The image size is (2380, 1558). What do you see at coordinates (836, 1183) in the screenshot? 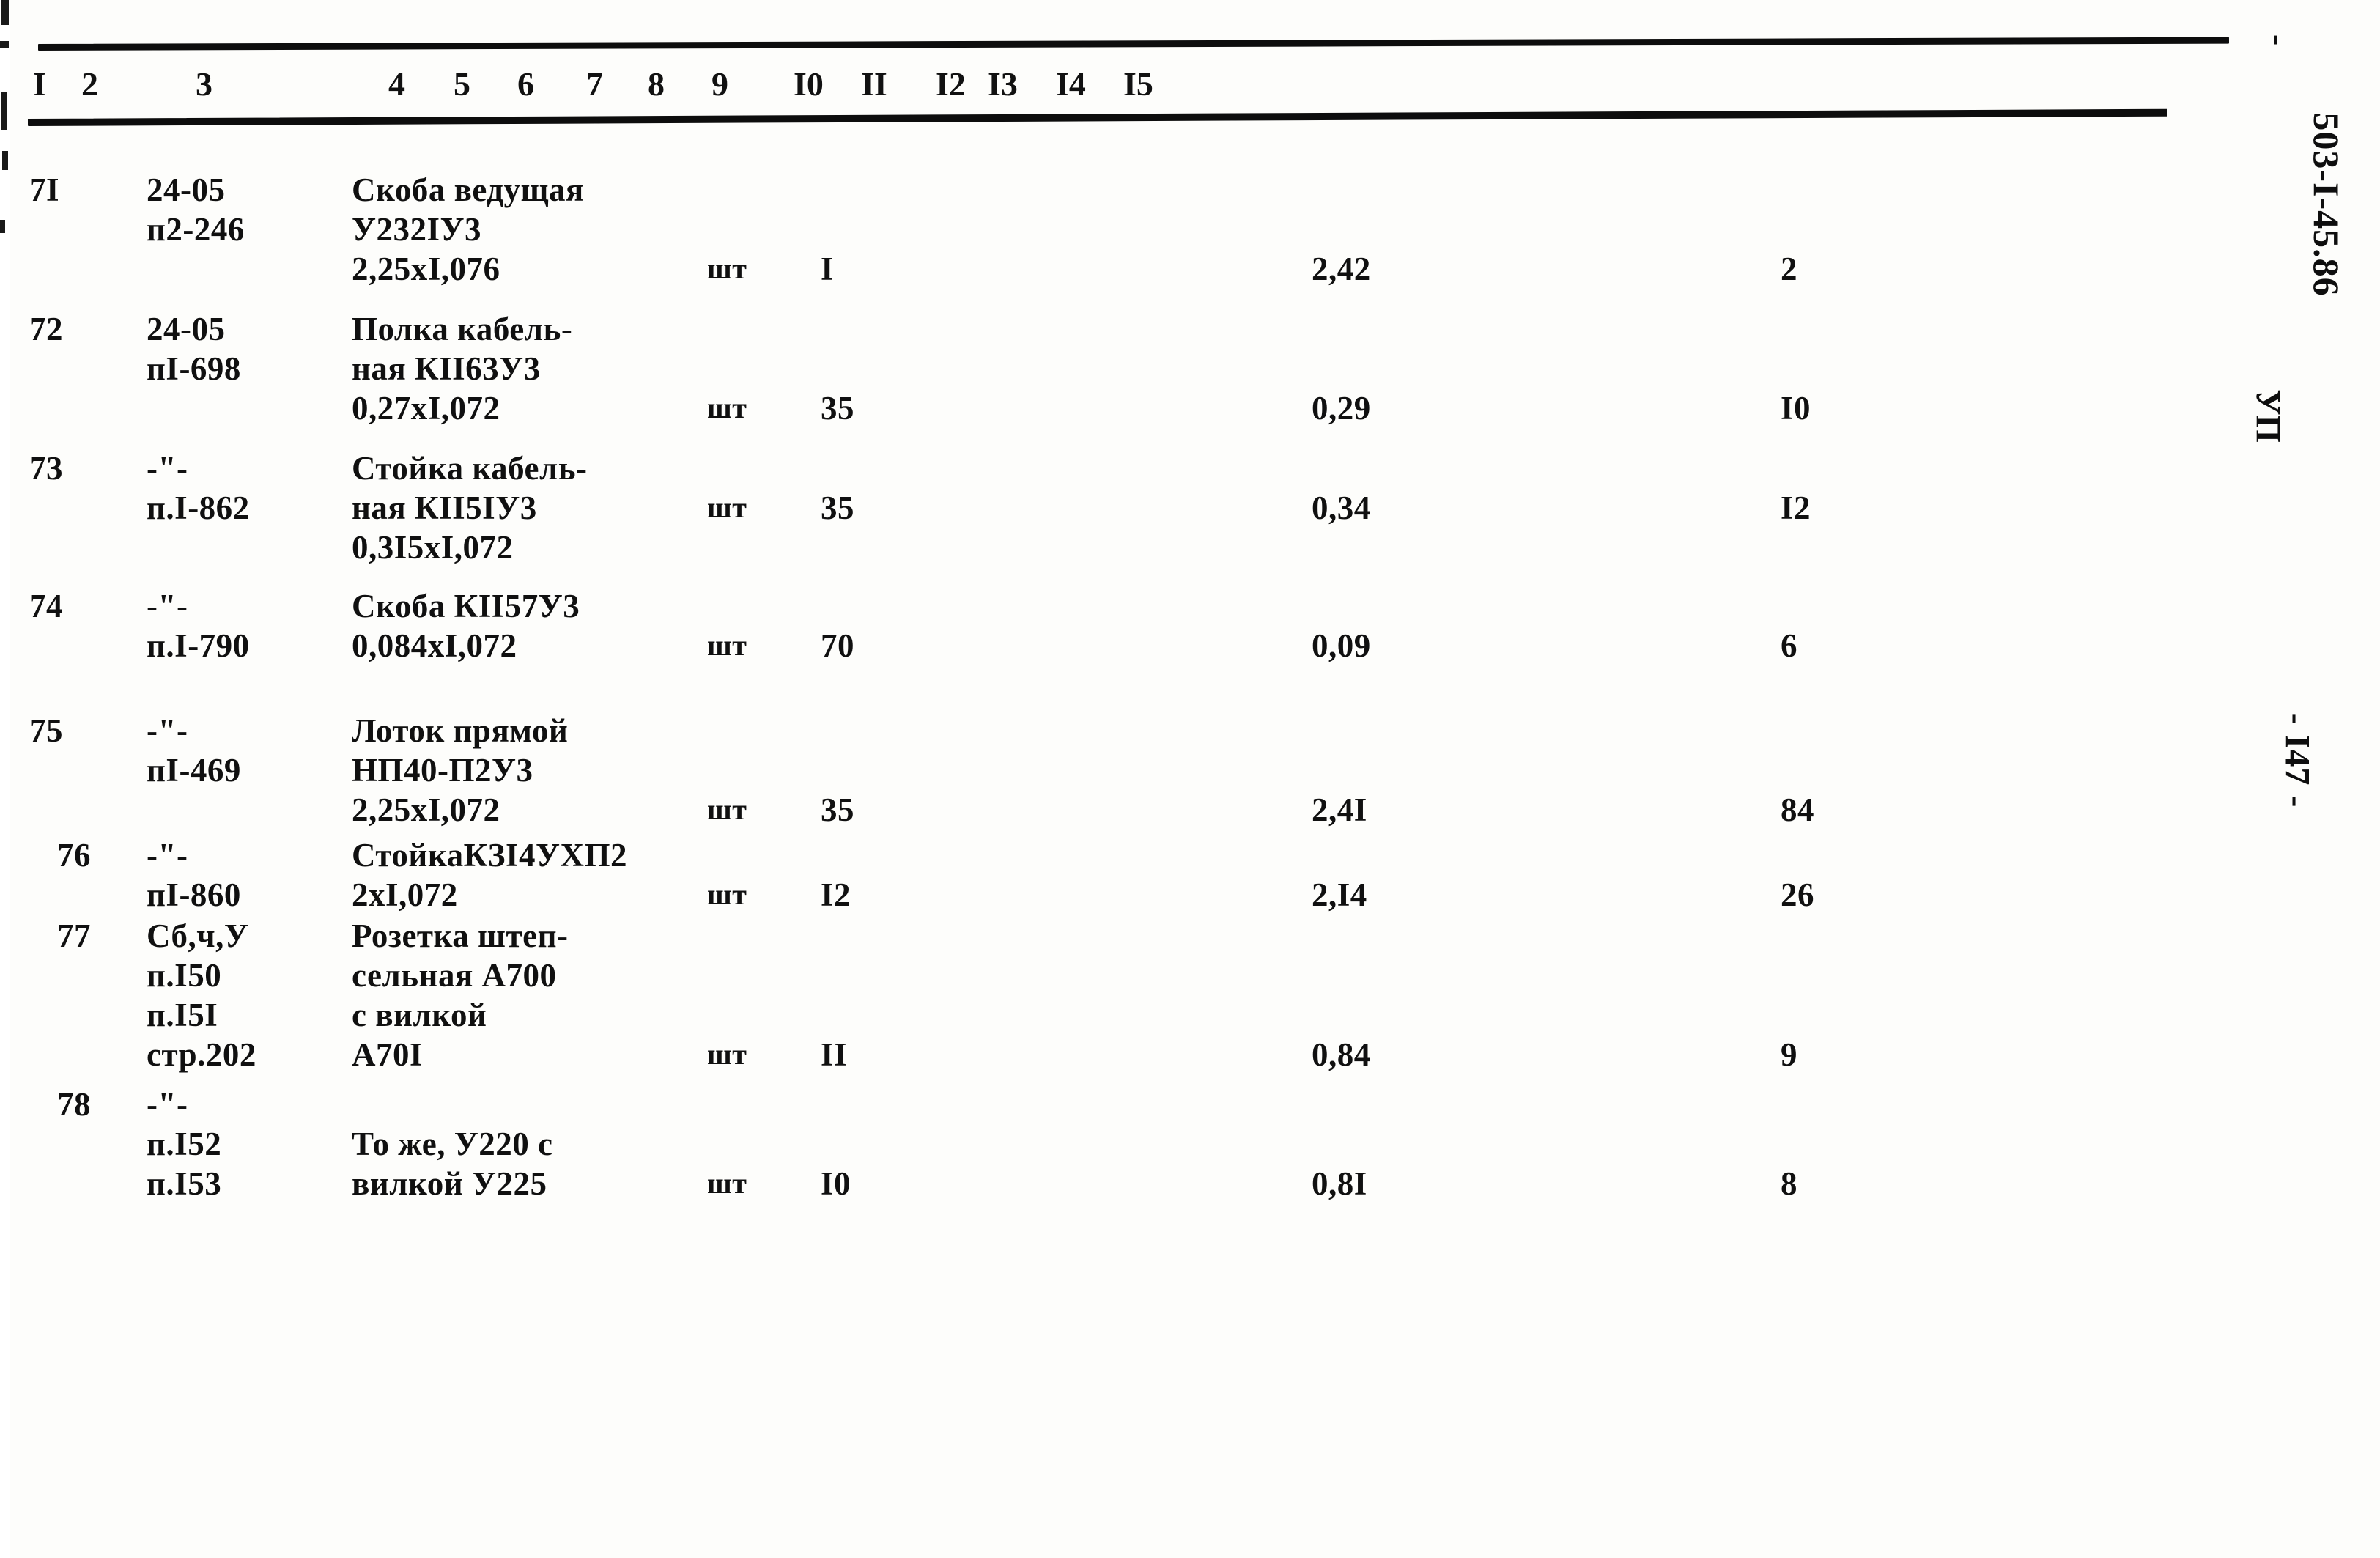
I see `row-quantity: I0` at bounding box center [836, 1183].